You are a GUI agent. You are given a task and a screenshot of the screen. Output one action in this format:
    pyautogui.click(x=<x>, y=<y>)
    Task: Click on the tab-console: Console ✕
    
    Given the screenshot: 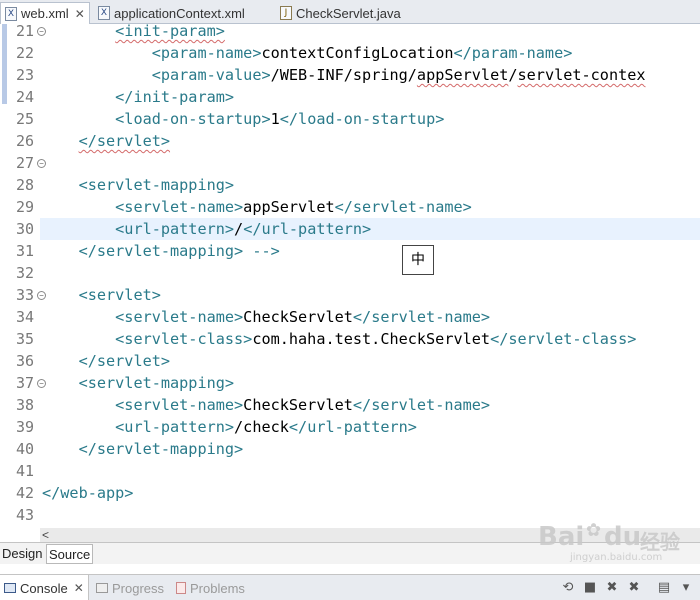 What is the action you would take?
    pyautogui.click(x=44, y=587)
    